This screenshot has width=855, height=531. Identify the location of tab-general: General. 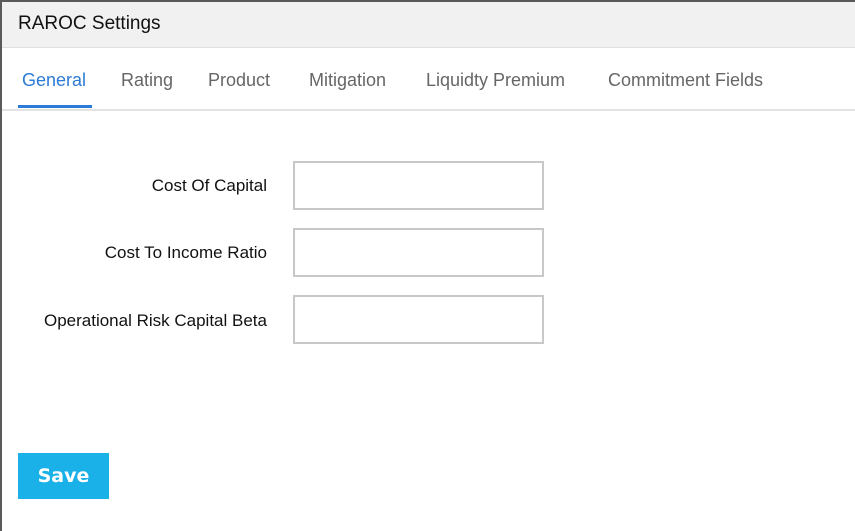
(54, 80).